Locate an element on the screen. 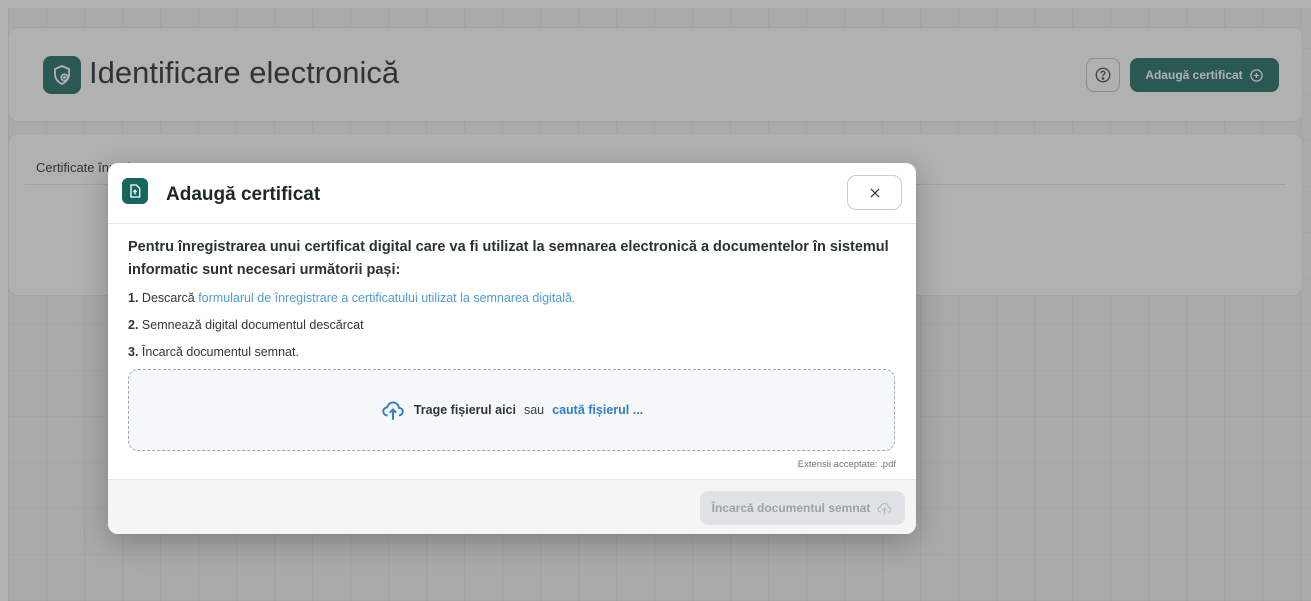  dropzone-text: Trage fișierul aici is located at coordinates (464, 410).